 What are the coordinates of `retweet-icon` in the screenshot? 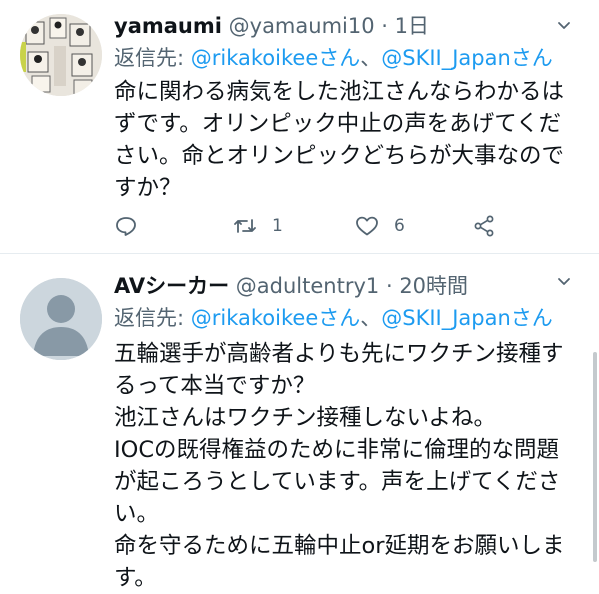 It's located at (245, 226).